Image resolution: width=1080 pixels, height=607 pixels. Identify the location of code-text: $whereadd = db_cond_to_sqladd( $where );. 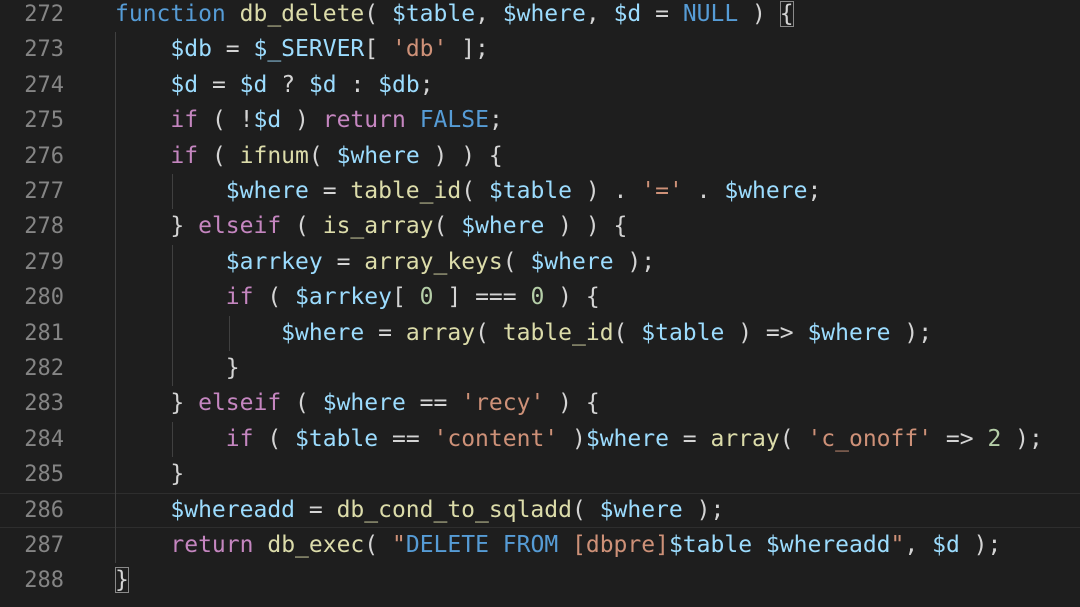
(419, 510).